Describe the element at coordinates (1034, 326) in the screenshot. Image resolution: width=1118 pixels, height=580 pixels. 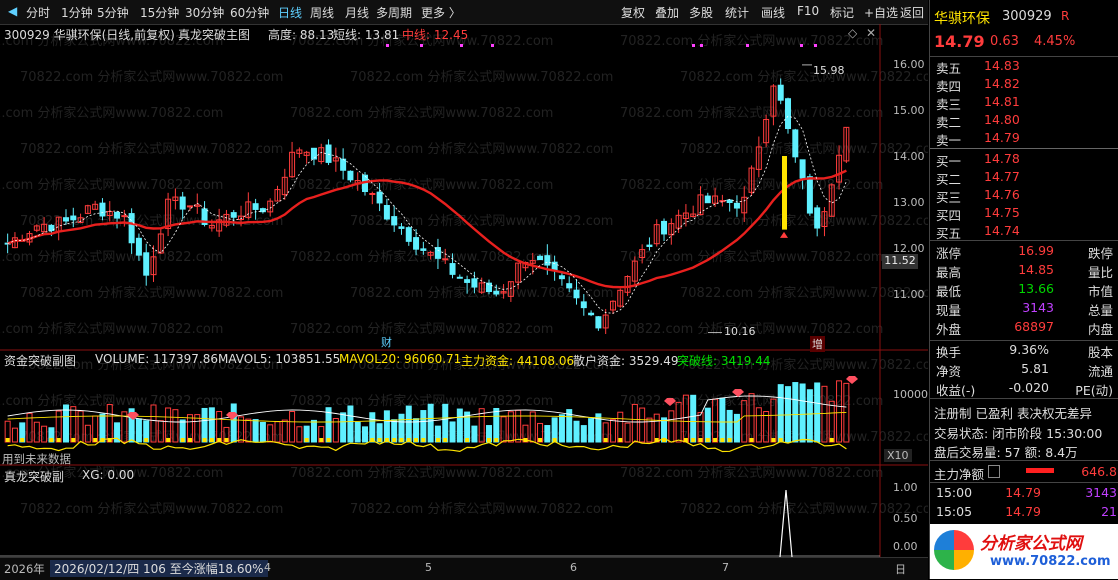
I see `stat-value: 68897` at that location.